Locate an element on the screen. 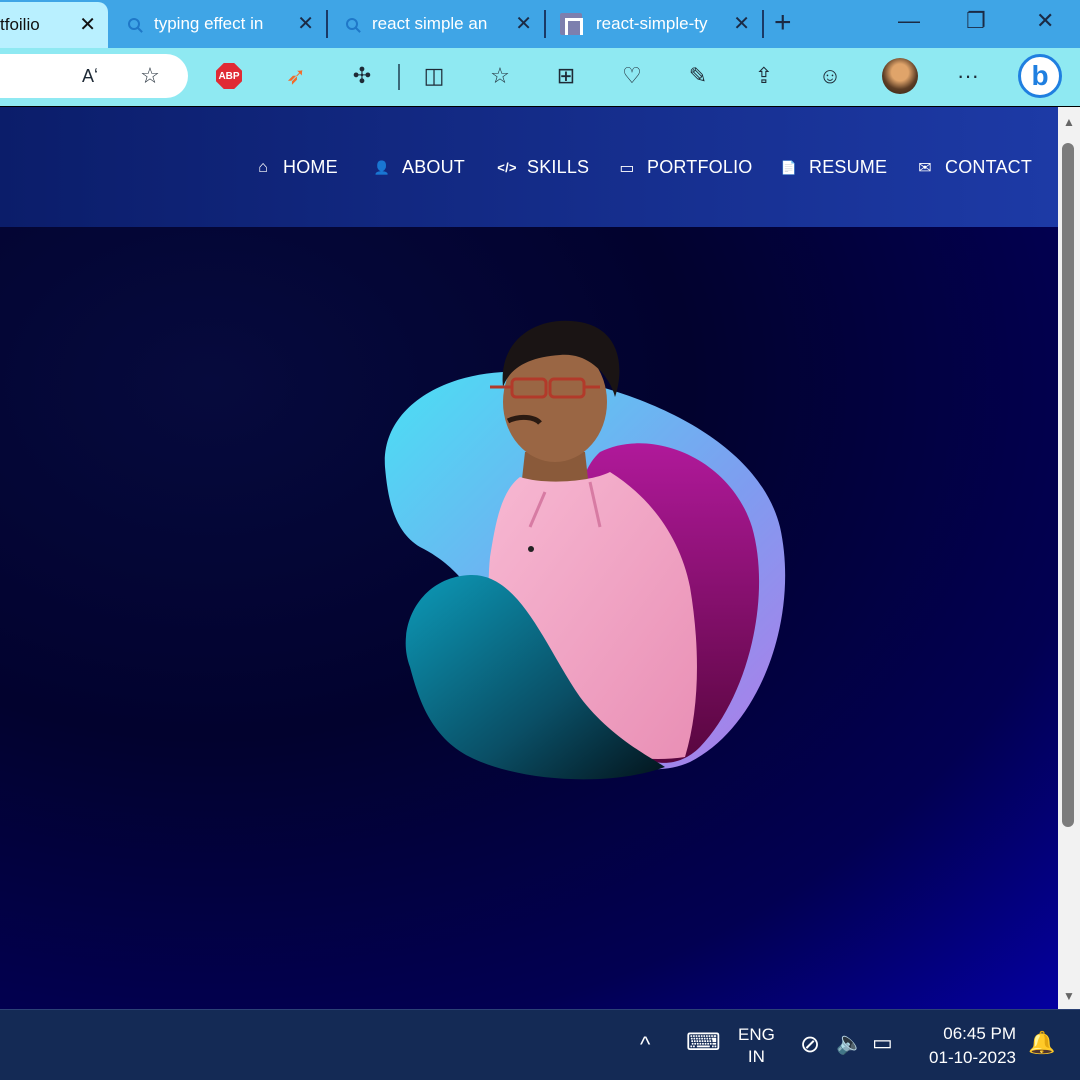 Image resolution: width=1080 pixels, height=1080 pixels. tab-title: react simple an is located at coordinates (430, 23).